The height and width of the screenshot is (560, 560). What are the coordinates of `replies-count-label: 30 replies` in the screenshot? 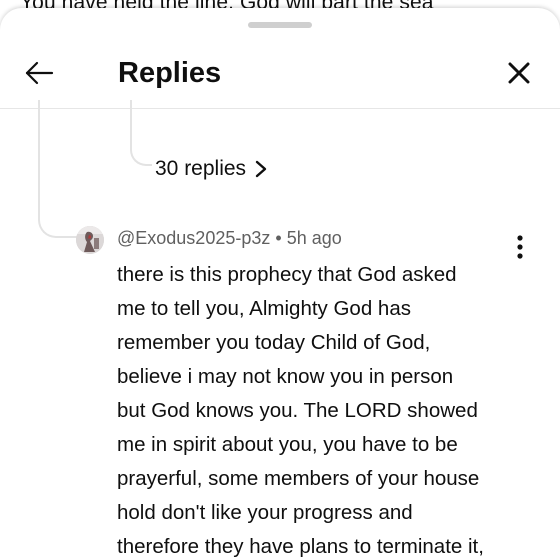 It's located at (201, 168).